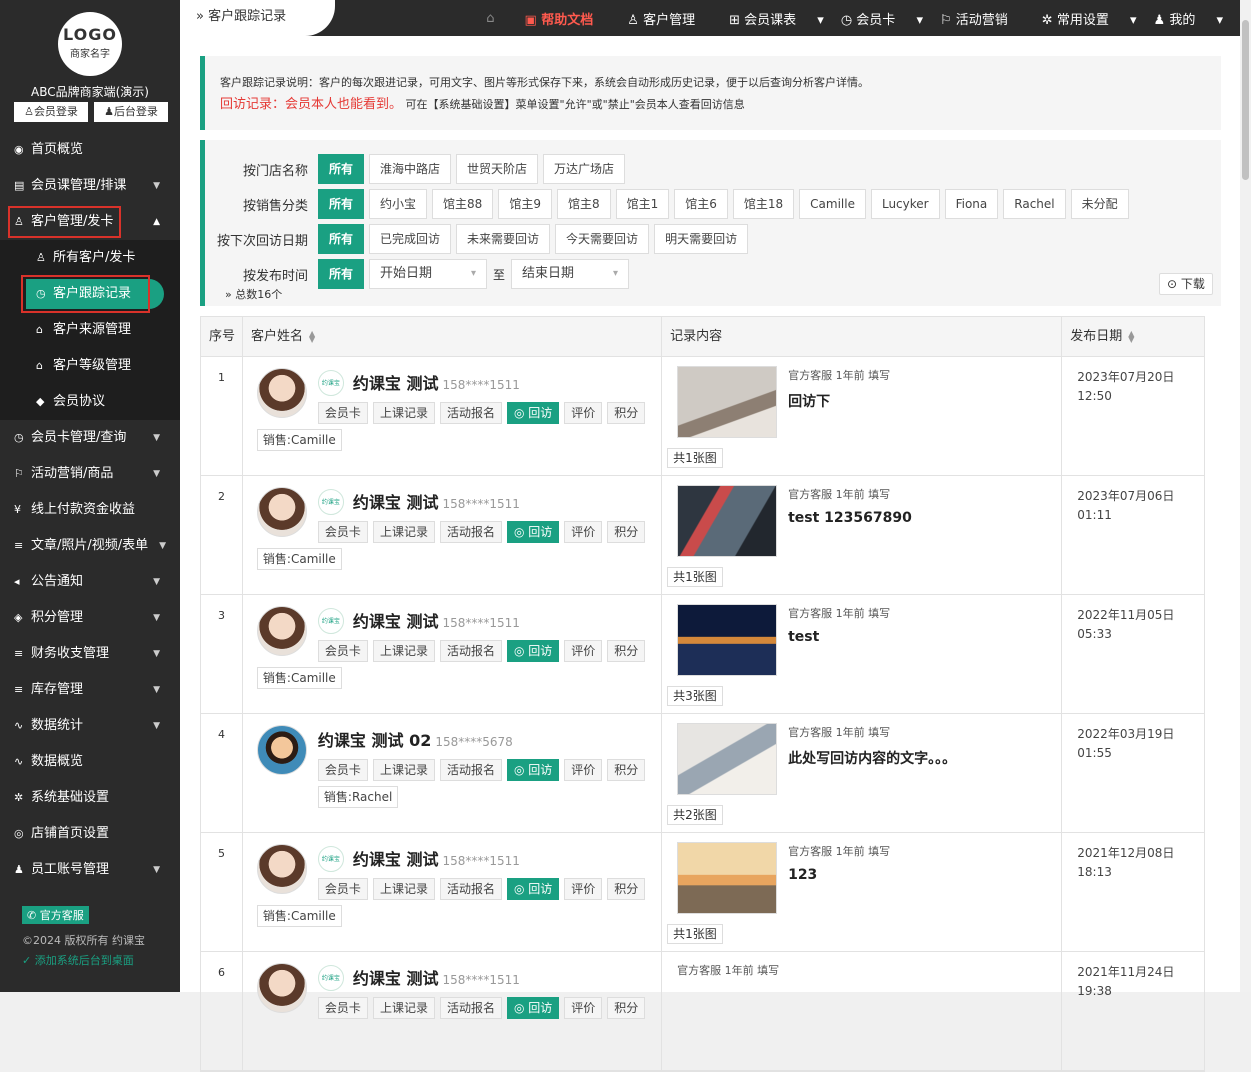 The image size is (1251, 1072). What do you see at coordinates (602, 239) in the screenshot?
I see `filter-option: 今天需要回访` at bounding box center [602, 239].